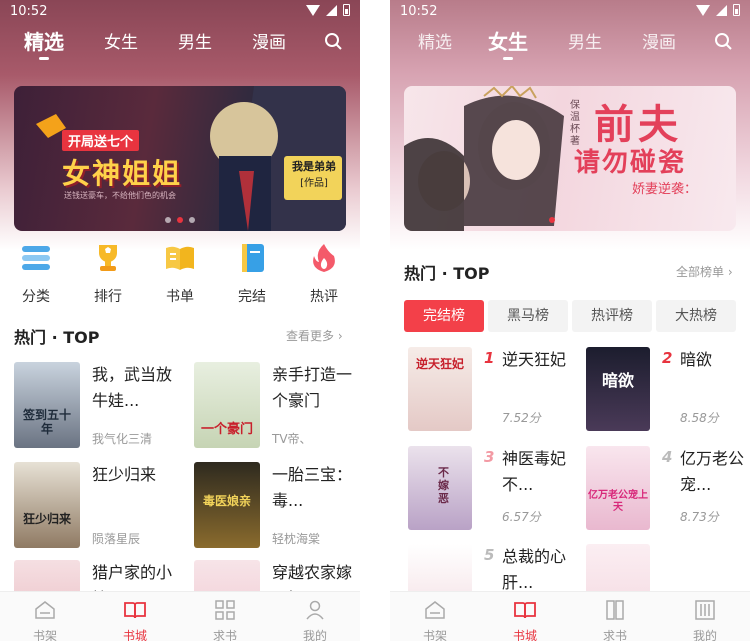 This screenshot has height=641, width=750. I want to click on banner-title2: 请勿碰瓷, so click(630, 163).